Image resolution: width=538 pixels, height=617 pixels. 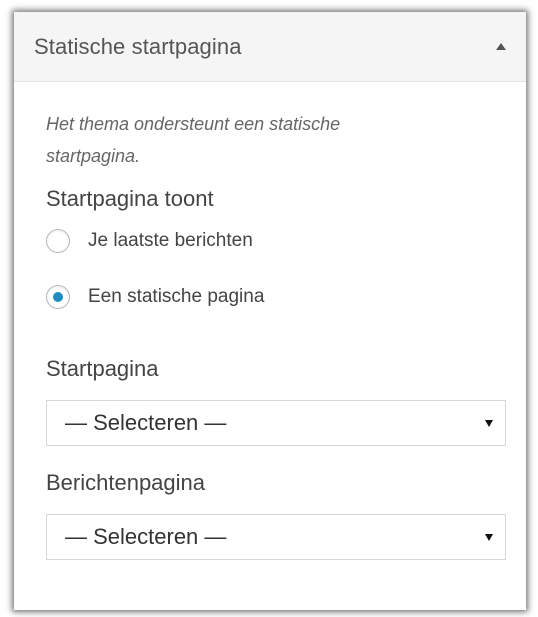 I want to click on radio-label-latest-posts: Je laatste berichten, so click(x=170, y=241).